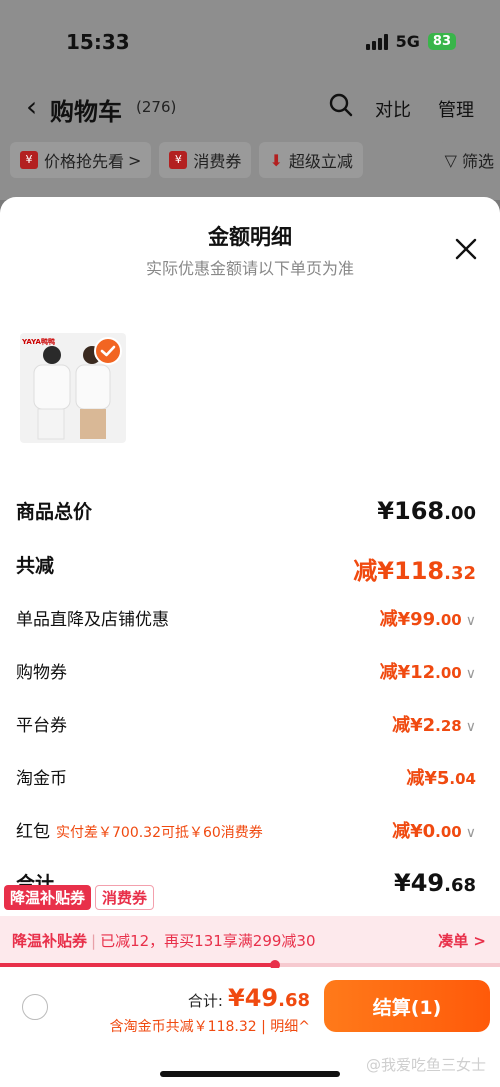 This screenshot has height=1087, width=500. What do you see at coordinates (41, 779) in the screenshot?
I see `item-label: 淘金币` at bounding box center [41, 779].